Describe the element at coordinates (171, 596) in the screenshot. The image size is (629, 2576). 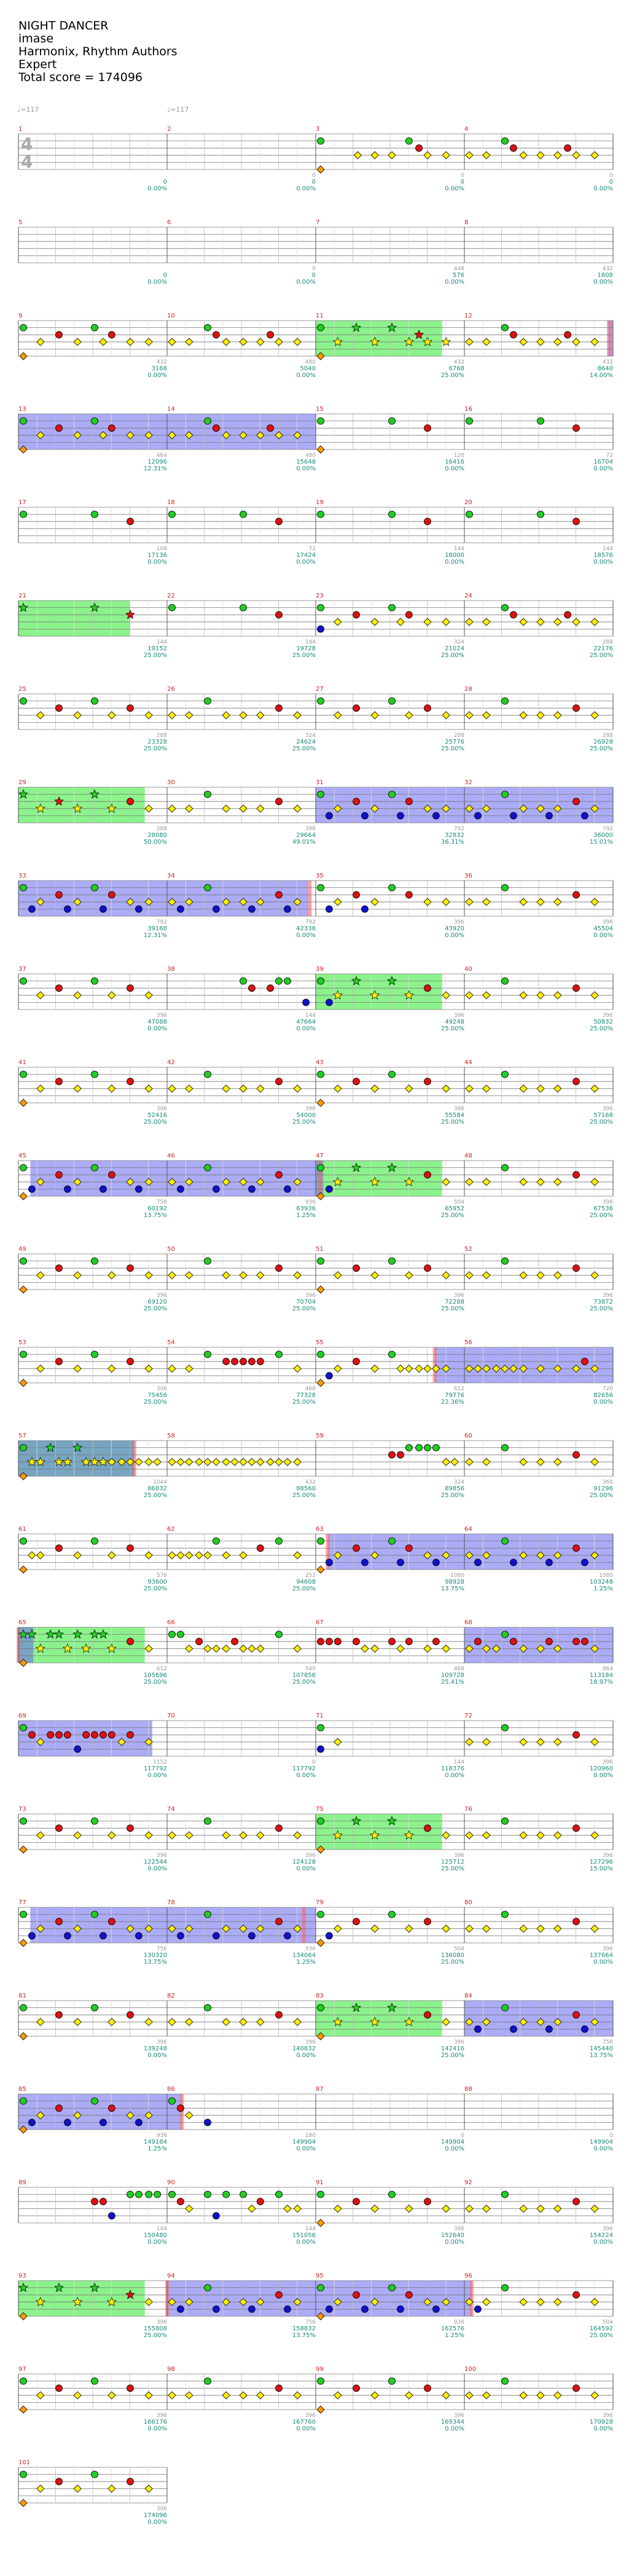
I see `measure-number: 22` at that location.